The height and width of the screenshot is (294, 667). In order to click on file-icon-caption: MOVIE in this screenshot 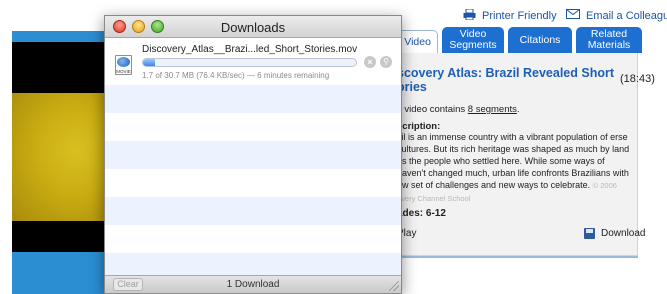, I will do `click(123, 71)`.